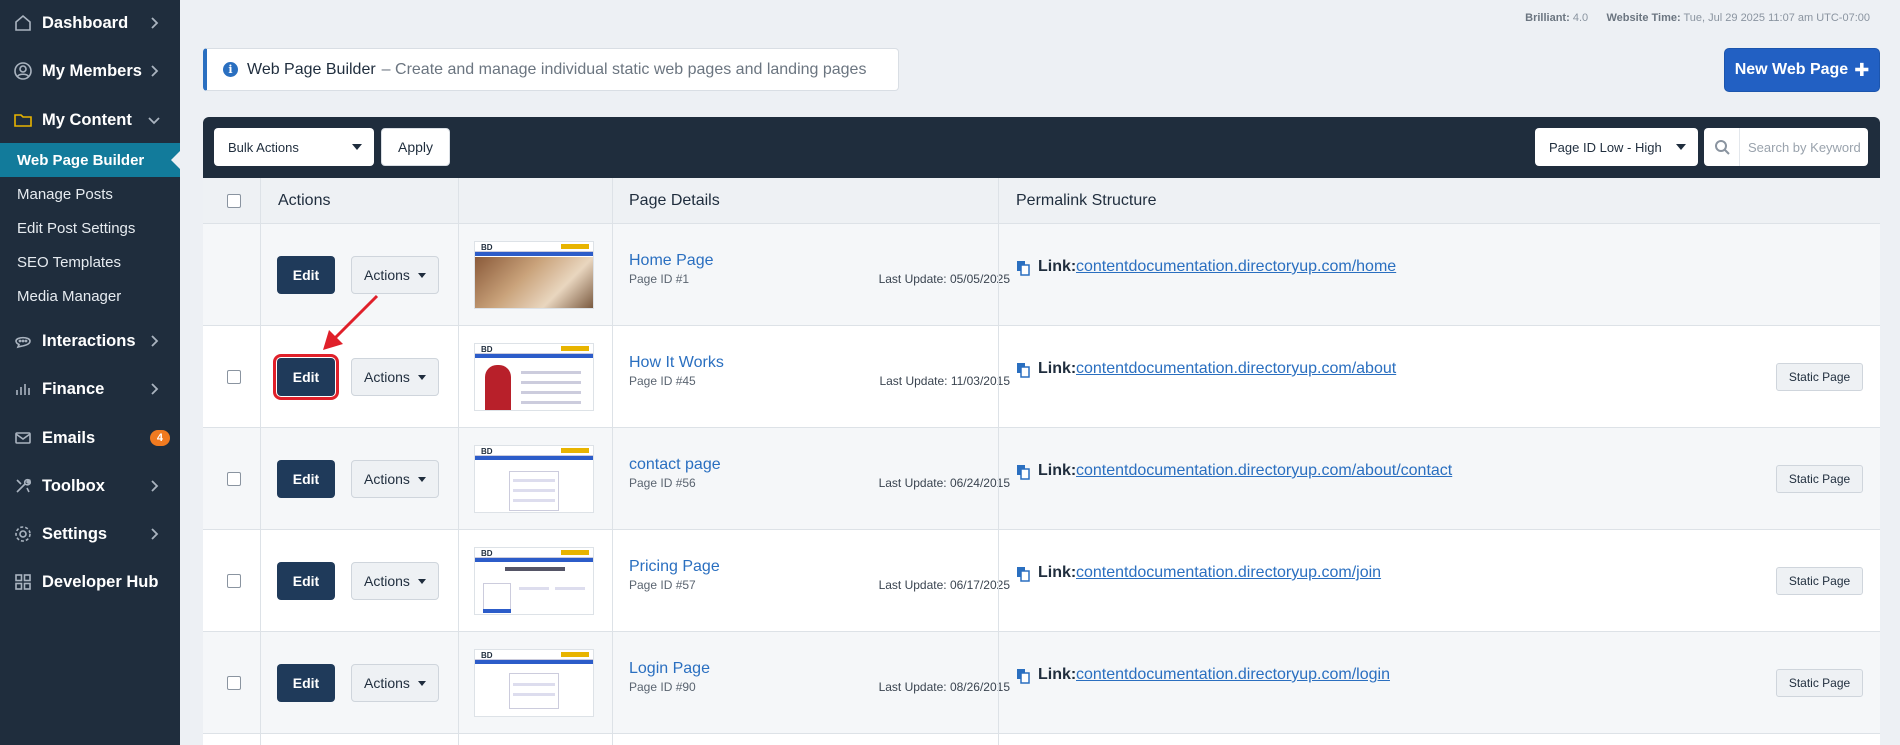  What do you see at coordinates (676, 363) in the screenshot?
I see `page-name-link: How It Works` at bounding box center [676, 363].